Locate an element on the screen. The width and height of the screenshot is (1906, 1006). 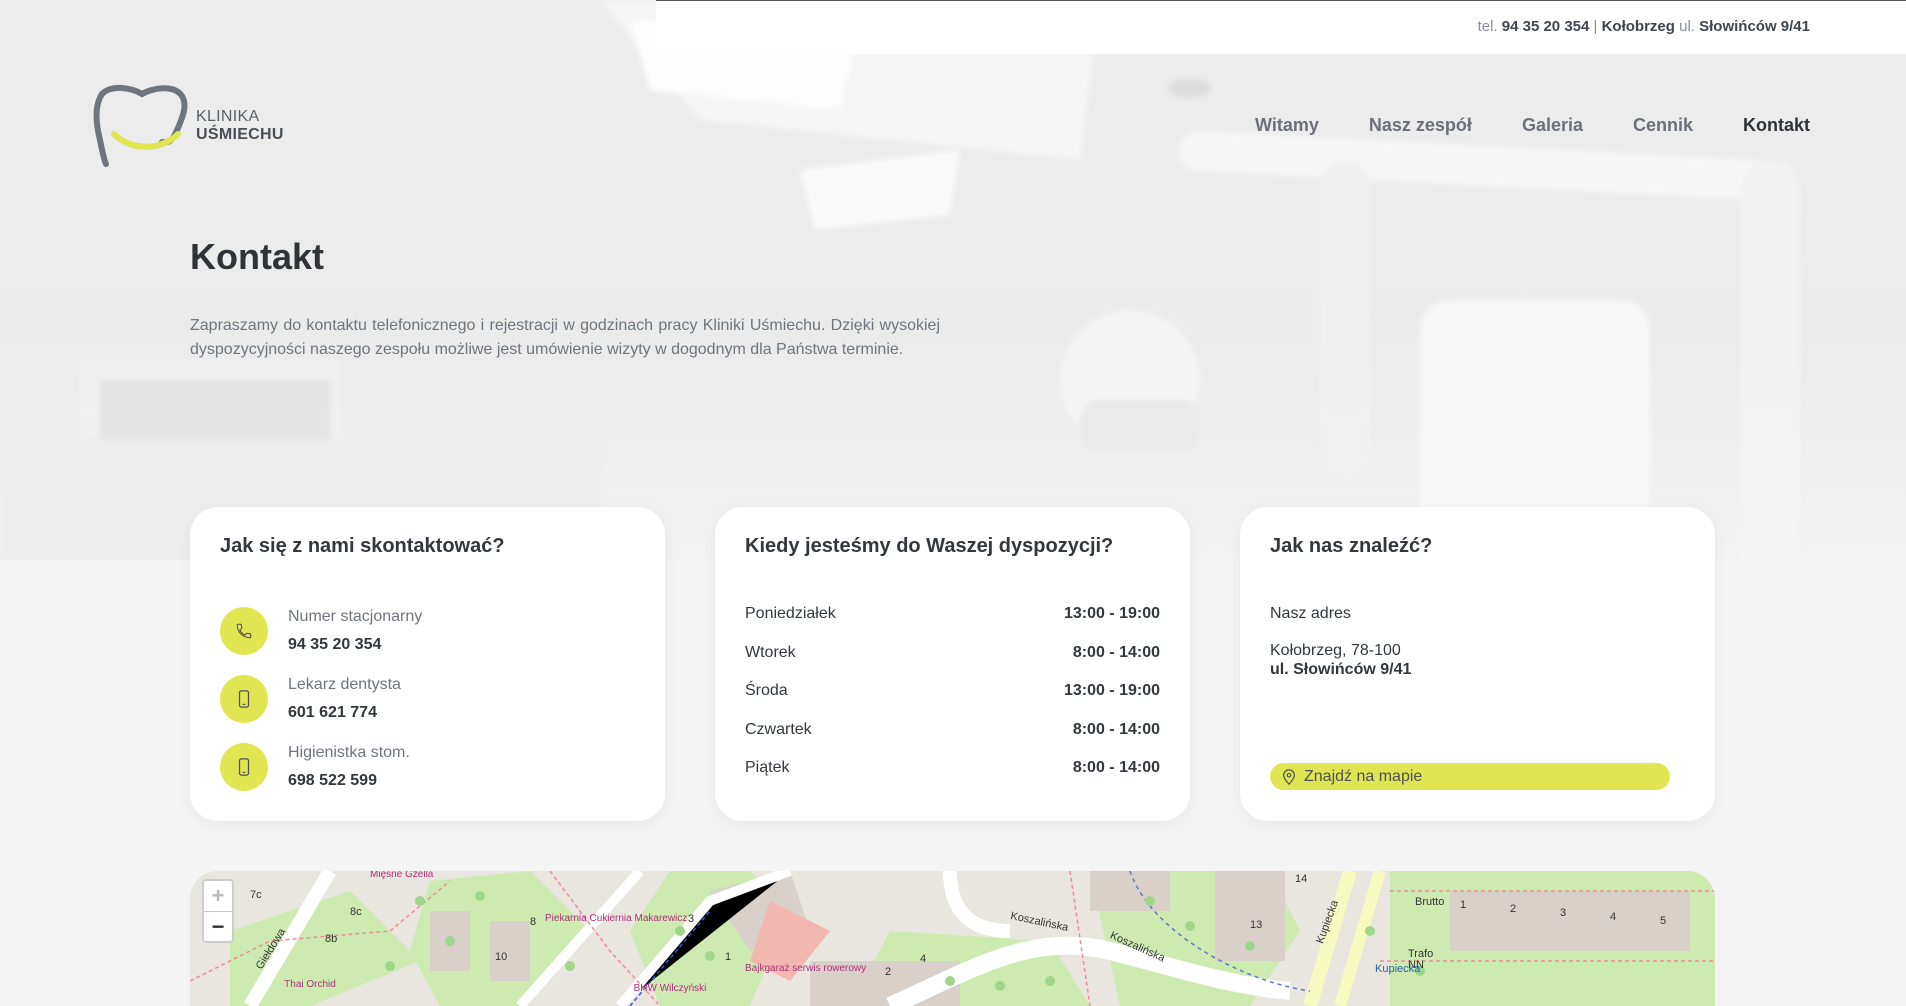
logo-line1: KLINIKA is located at coordinates (228, 116).